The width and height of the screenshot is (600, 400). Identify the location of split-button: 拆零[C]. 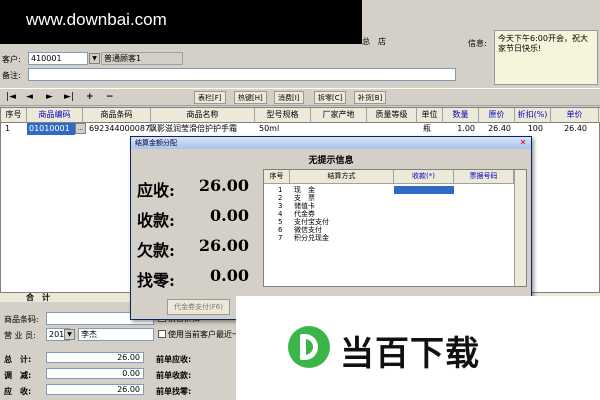
(330, 97).